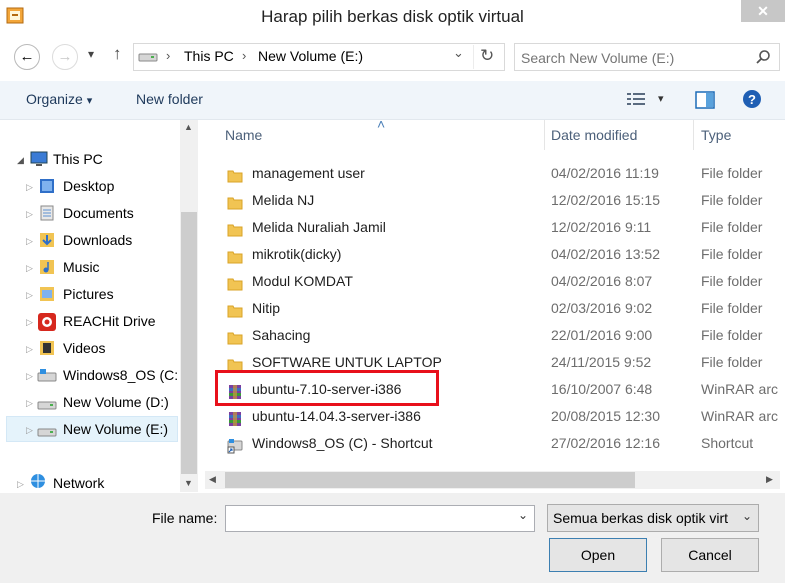  What do you see at coordinates (38, 481) in the screenshot?
I see `network-icon` at bounding box center [38, 481].